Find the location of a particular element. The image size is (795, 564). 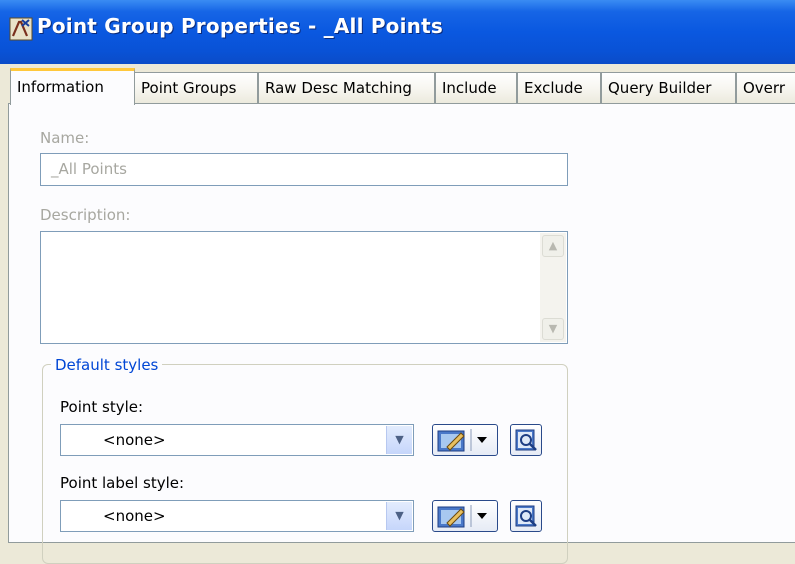

default-styles-title: Default styles is located at coordinates (107, 365).